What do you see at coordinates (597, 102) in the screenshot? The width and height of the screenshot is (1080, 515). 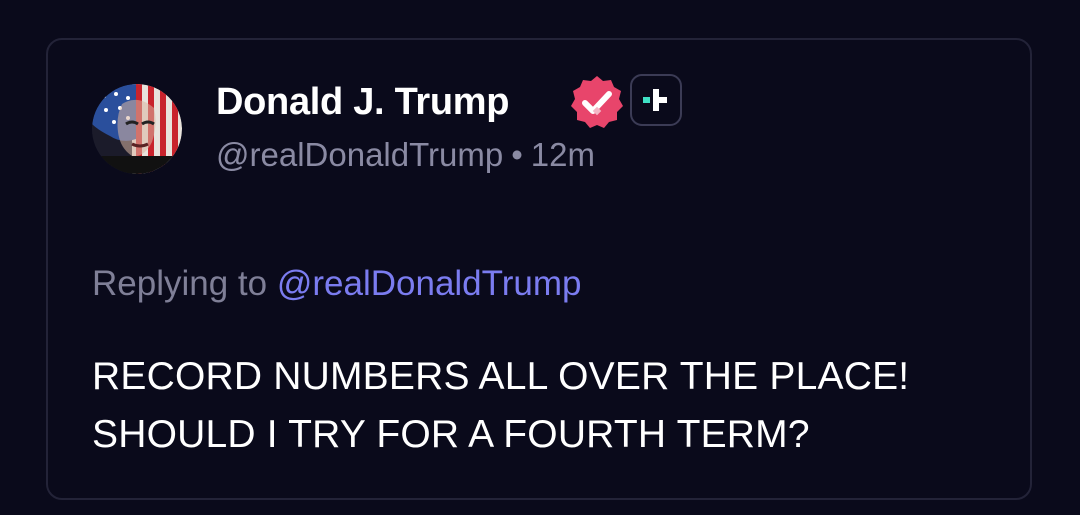 I see `verified-badge-icon` at bounding box center [597, 102].